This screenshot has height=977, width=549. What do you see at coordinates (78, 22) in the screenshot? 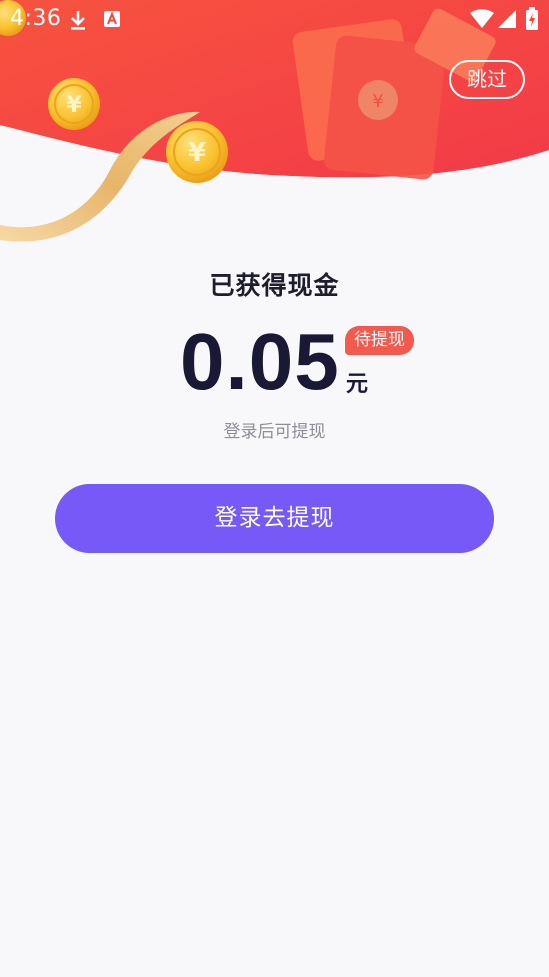
I see `download-icon` at bounding box center [78, 22].